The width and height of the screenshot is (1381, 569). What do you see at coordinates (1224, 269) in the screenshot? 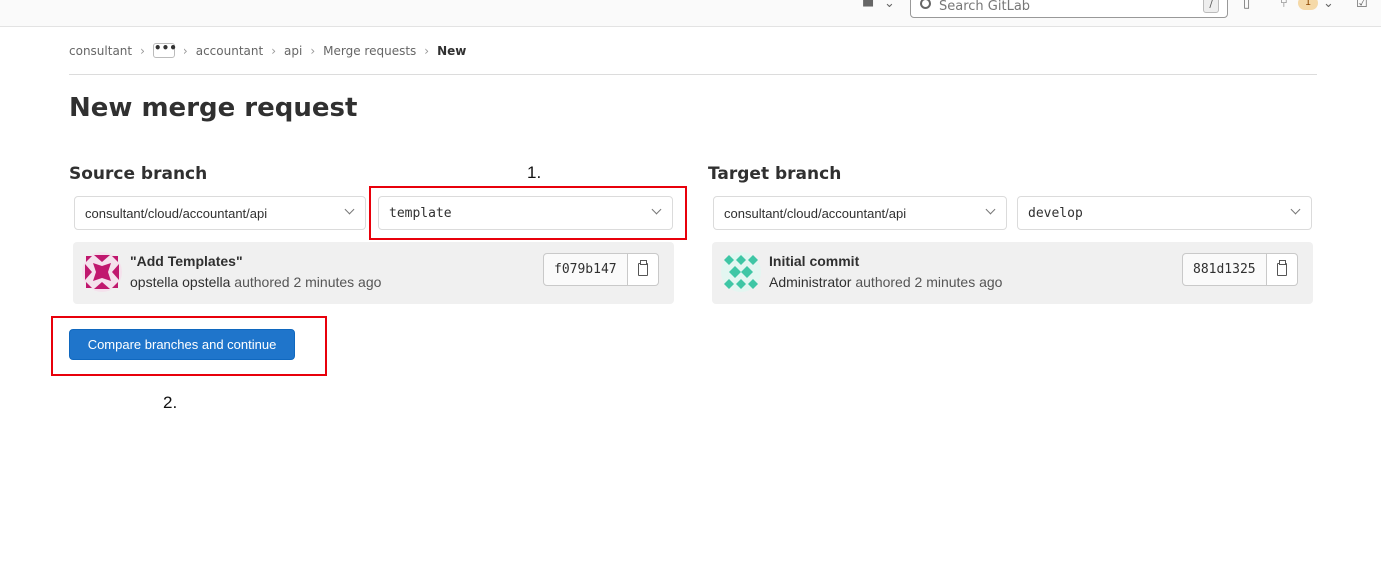
I see `target-commit-sha: 881d1325` at bounding box center [1224, 269].